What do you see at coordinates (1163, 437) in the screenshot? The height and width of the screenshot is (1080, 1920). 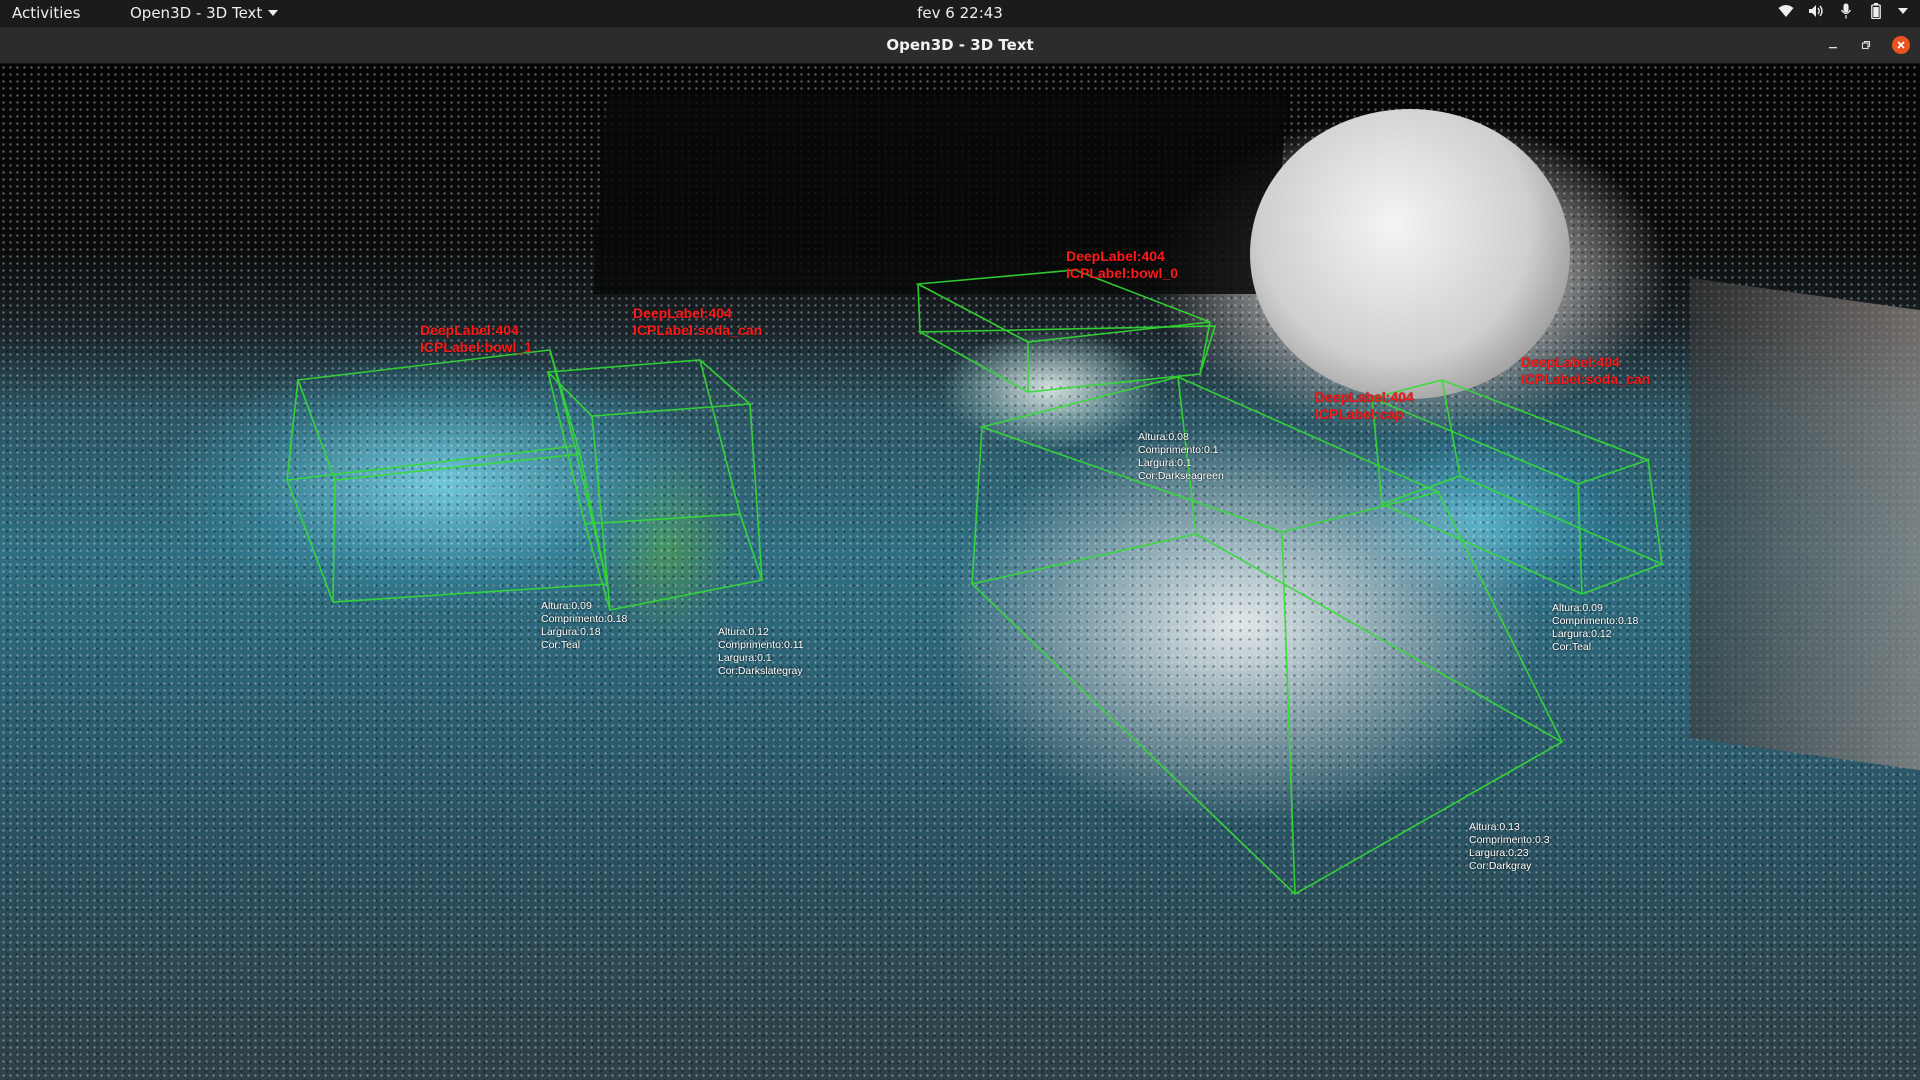 I see `dim-altura: Altura:0.08` at bounding box center [1163, 437].